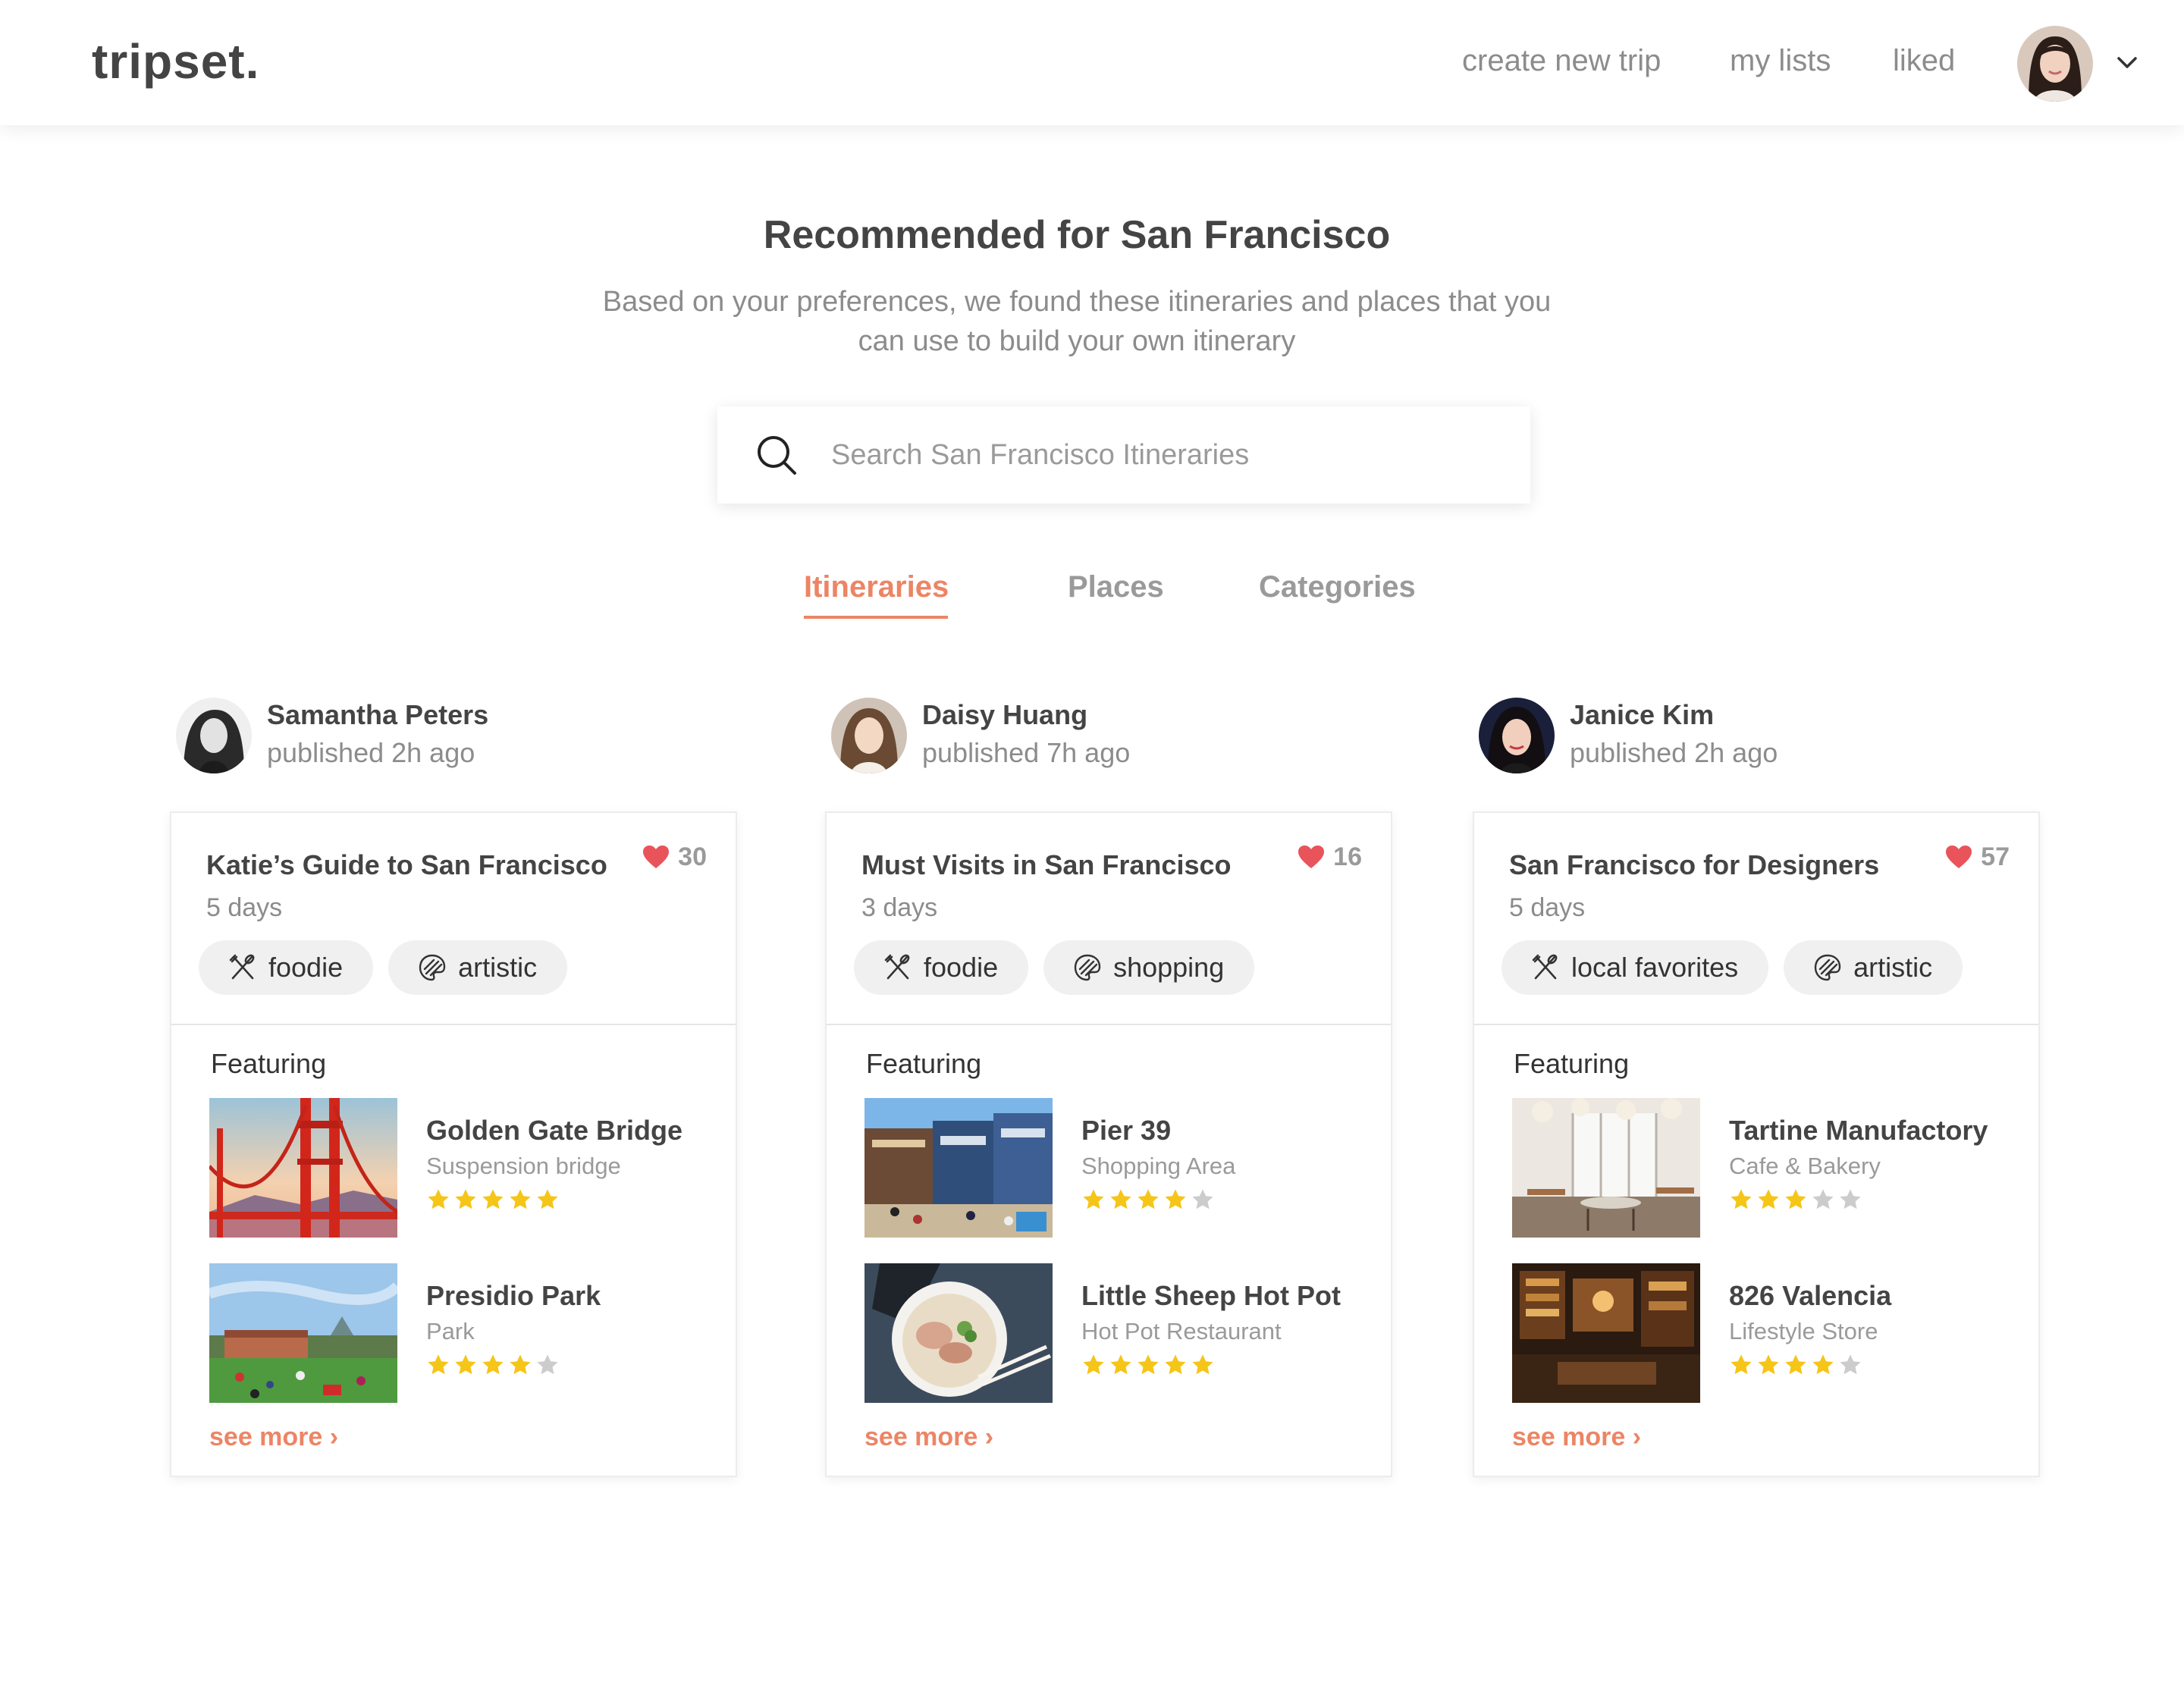  I want to click on chevron-down-icon, so click(2127, 63).